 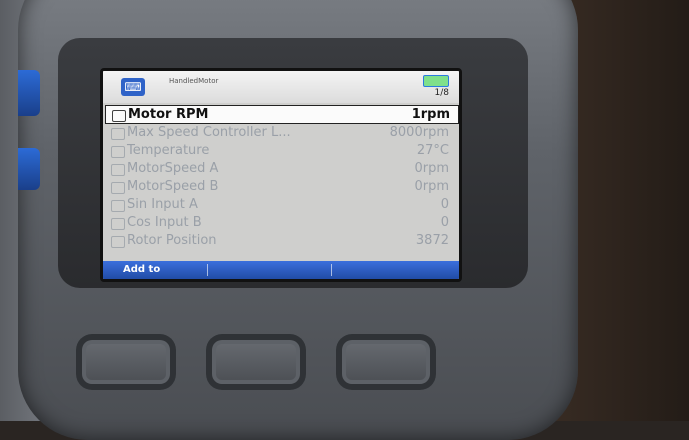 I want to click on param-row-cos-input-b: Cos Input B 0, so click(x=281, y=223).